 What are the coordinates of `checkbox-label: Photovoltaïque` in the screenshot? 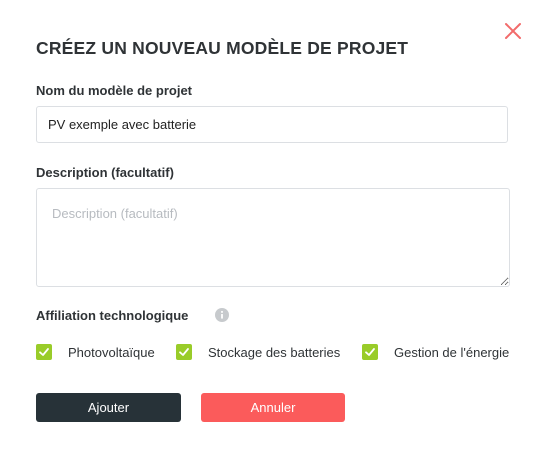 It's located at (111, 352).